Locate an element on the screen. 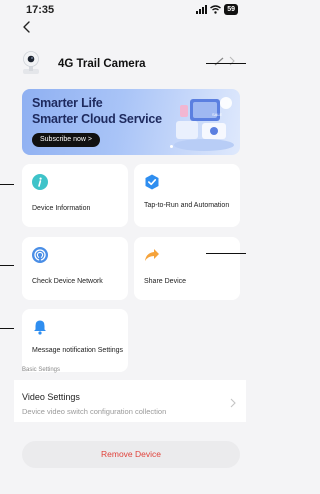 This screenshot has width=320, height=494. device-header: 4G Trail Camera is located at coordinates (133, 64).